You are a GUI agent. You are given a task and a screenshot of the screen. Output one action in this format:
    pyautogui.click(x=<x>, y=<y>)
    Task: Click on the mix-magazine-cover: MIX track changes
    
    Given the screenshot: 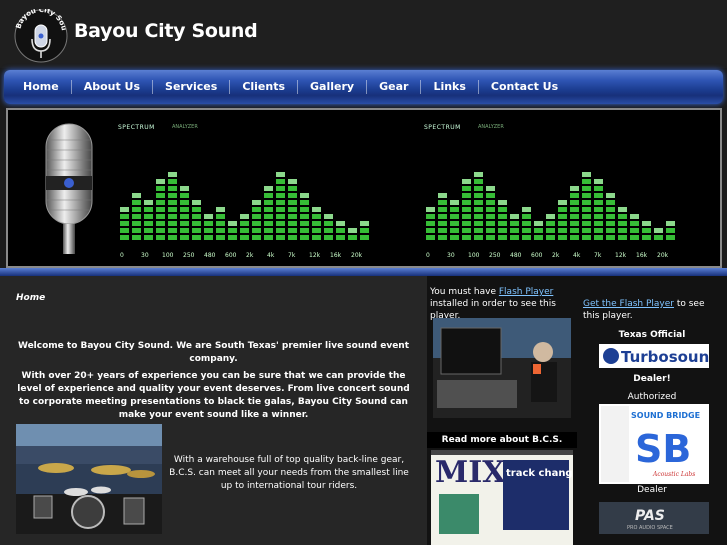 What is the action you would take?
    pyautogui.click(x=502, y=497)
    